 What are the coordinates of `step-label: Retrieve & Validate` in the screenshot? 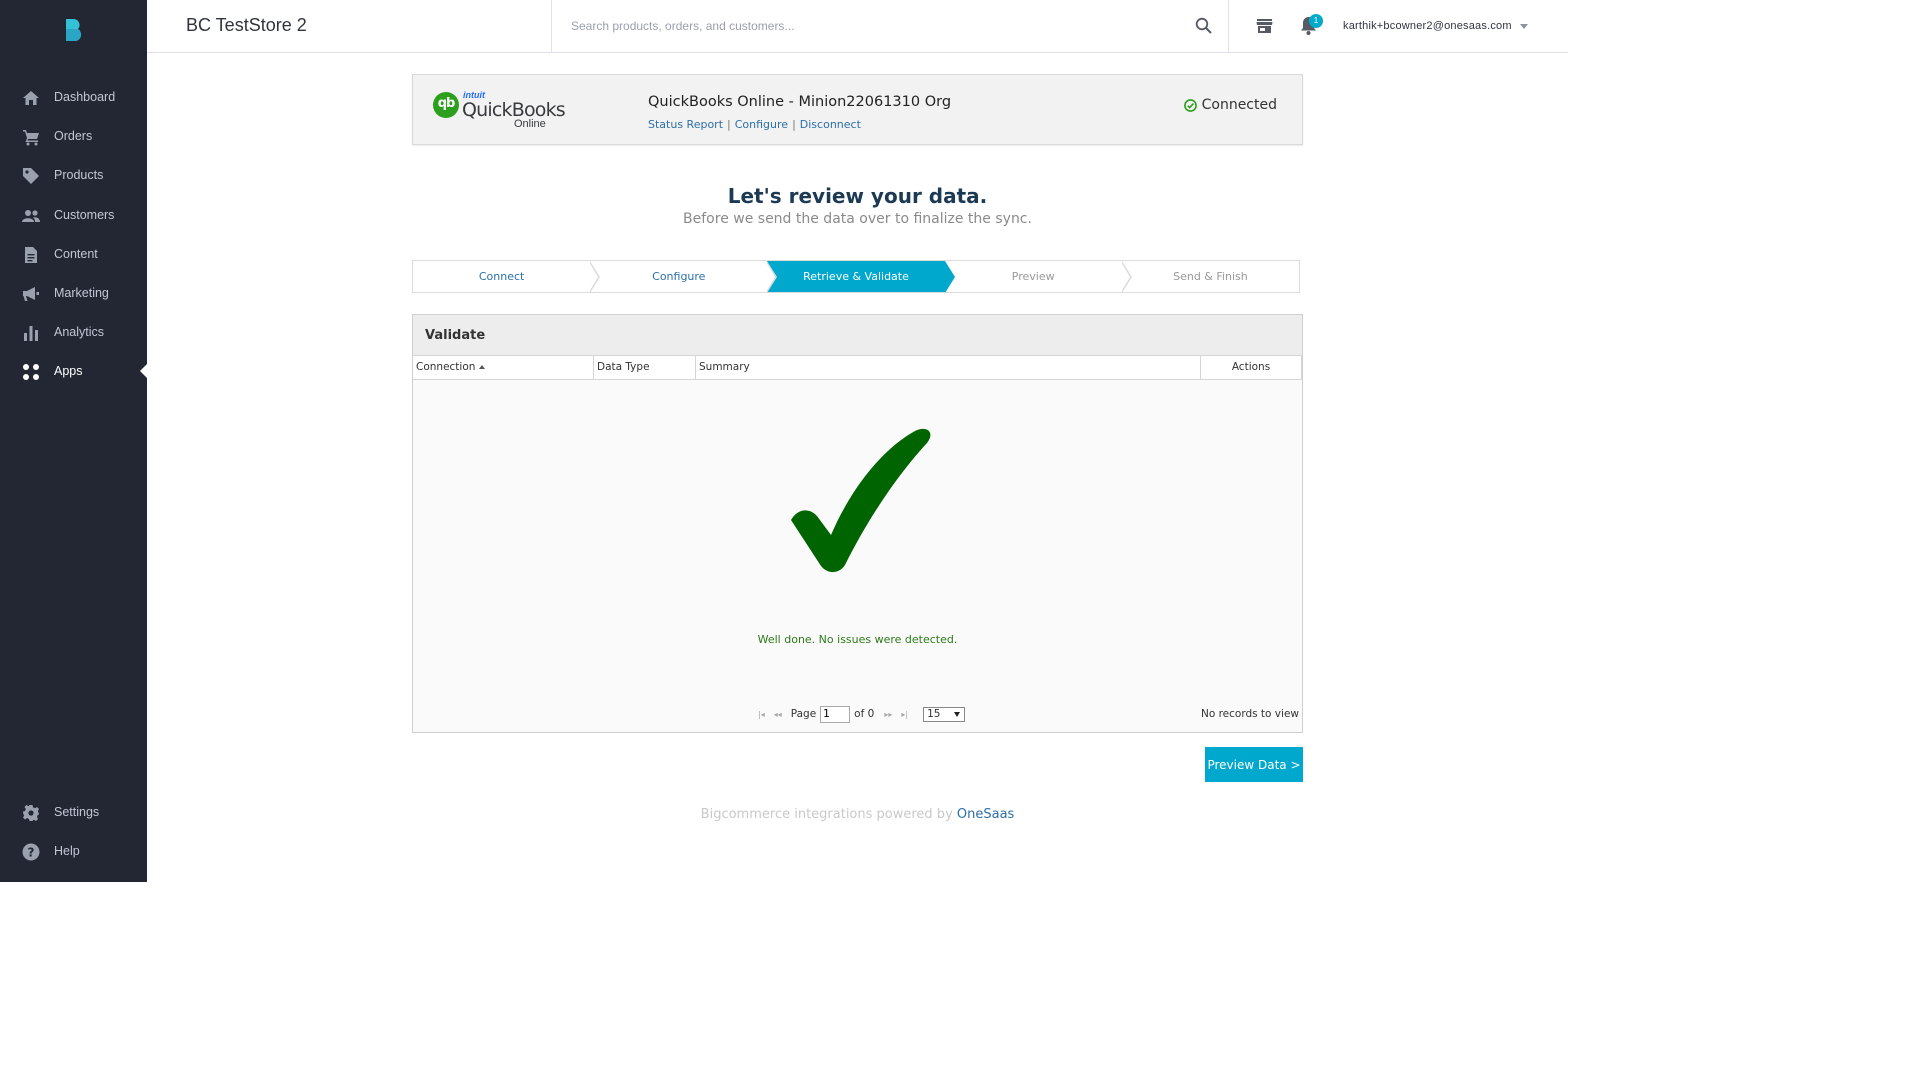 It's located at (856, 276).